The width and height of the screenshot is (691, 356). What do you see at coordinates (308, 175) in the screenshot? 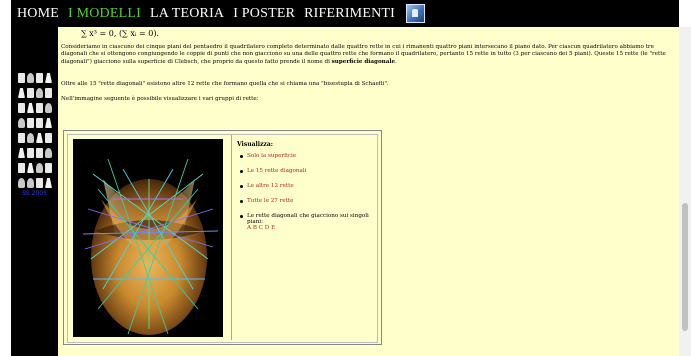
I see `option-15-diagonal-lines: Le 15 rette diagonali` at bounding box center [308, 175].